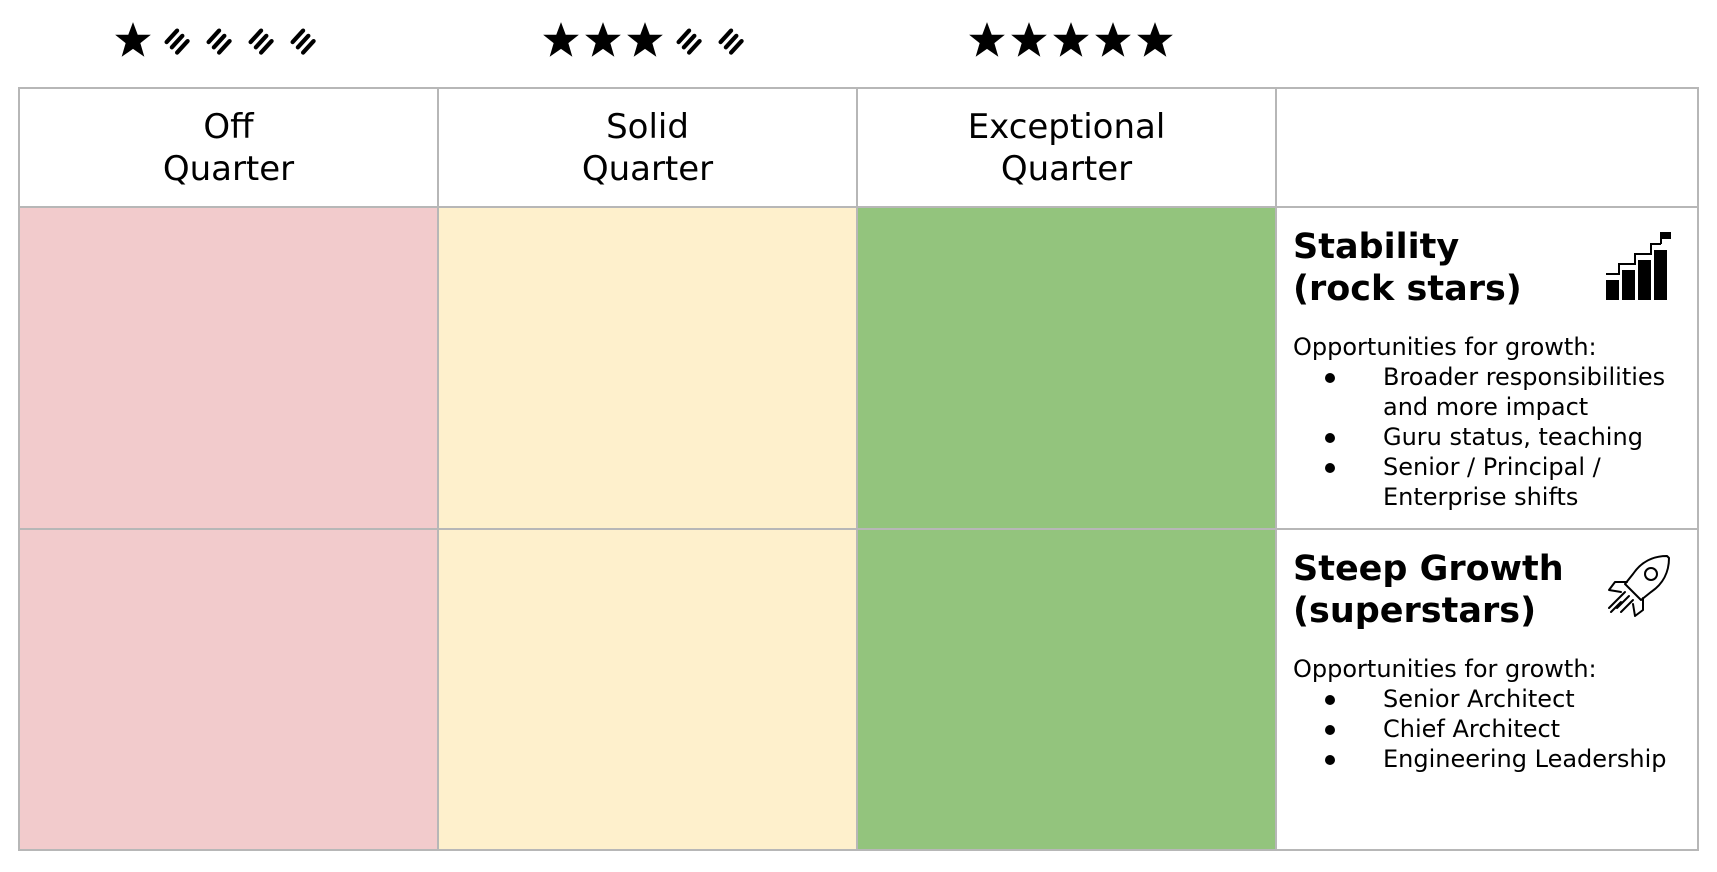  I want to click on rating-solid-quarter, so click(645, 40).